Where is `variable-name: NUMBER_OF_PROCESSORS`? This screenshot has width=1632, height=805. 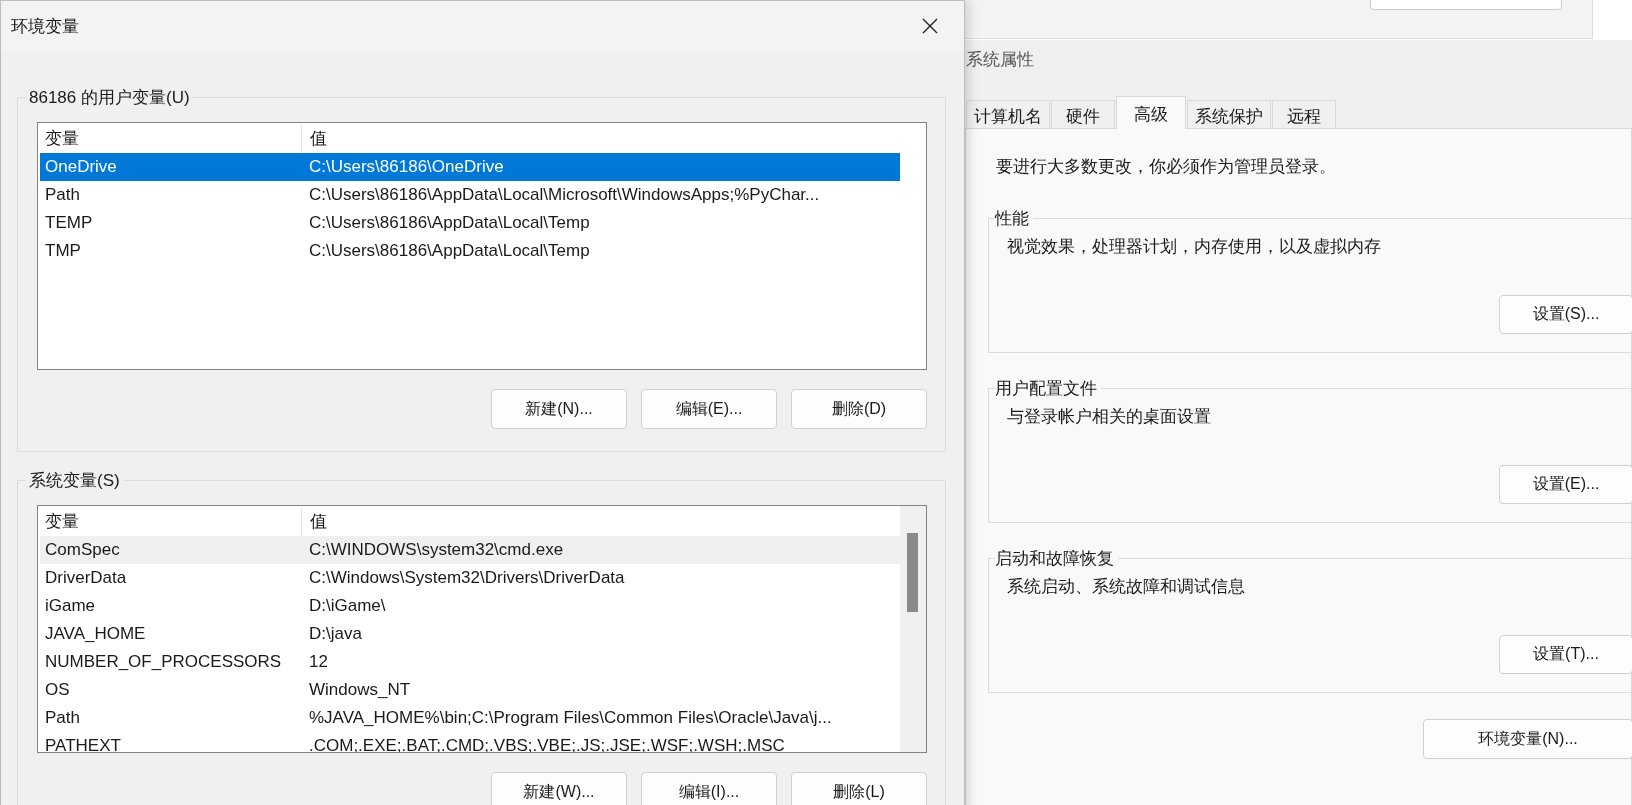
variable-name: NUMBER_OF_PROCESSORS is located at coordinates (163, 662).